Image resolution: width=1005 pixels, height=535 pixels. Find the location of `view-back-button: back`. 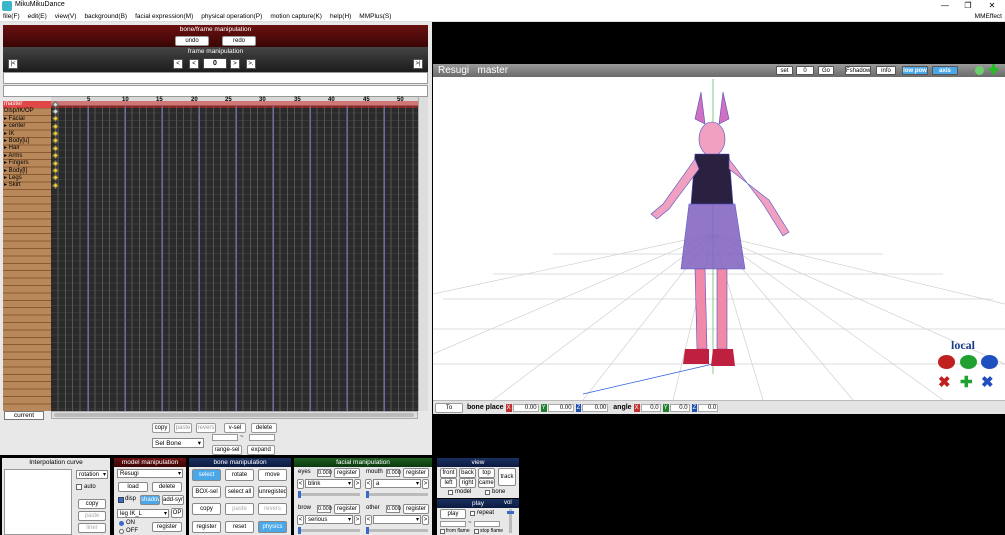

view-back-button: back is located at coordinates (467, 473).